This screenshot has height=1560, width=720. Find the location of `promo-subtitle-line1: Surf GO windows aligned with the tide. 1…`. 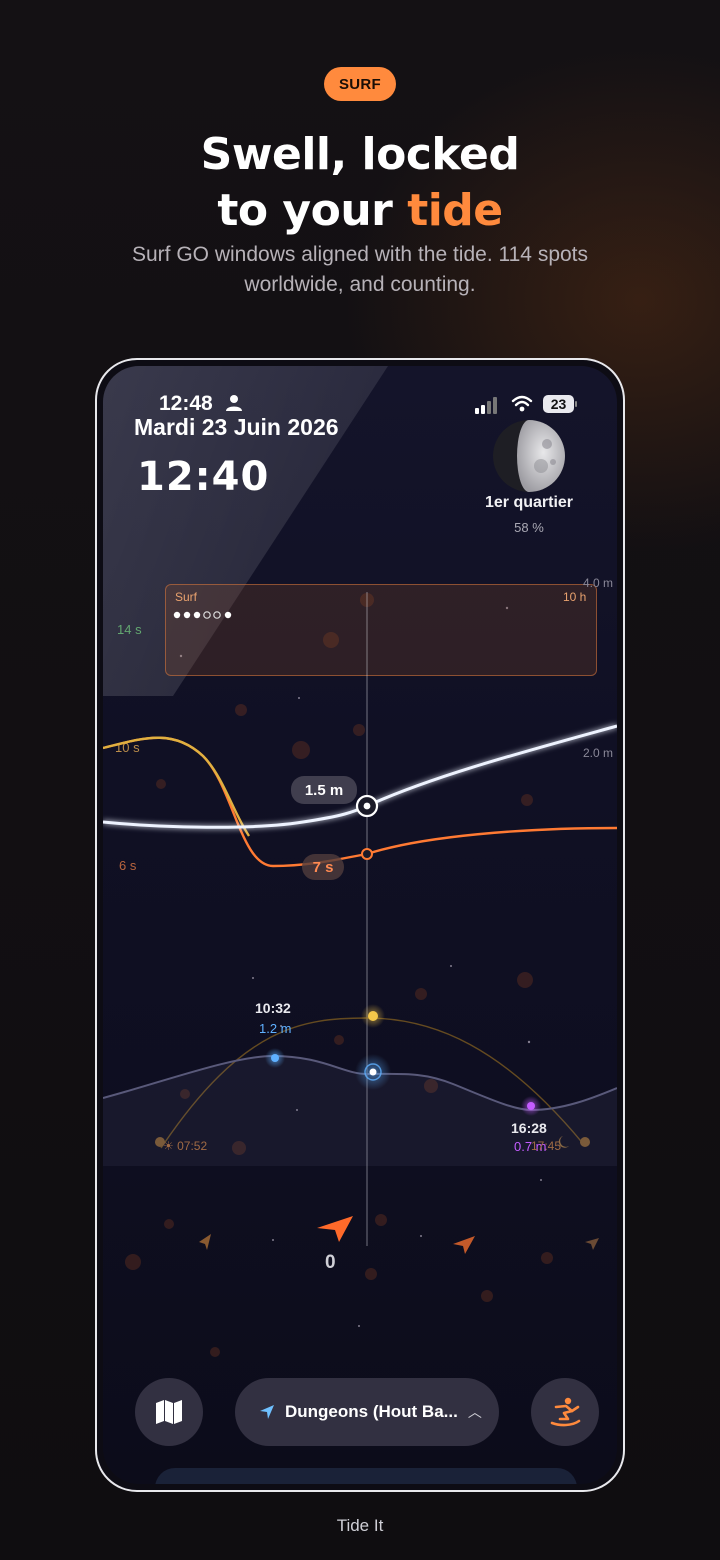

promo-subtitle-line1: Surf GO windows aligned with the tide. 1… is located at coordinates (360, 254).